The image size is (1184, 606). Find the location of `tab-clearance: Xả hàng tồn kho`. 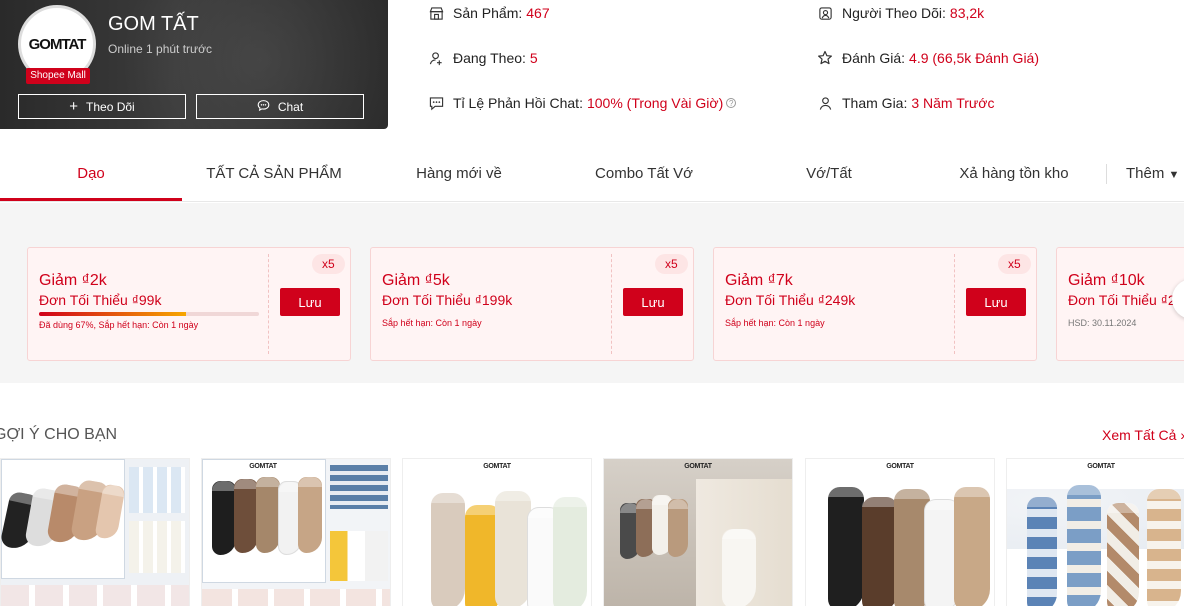

tab-clearance: Xả hàng tồn kho is located at coordinates (1014, 174).